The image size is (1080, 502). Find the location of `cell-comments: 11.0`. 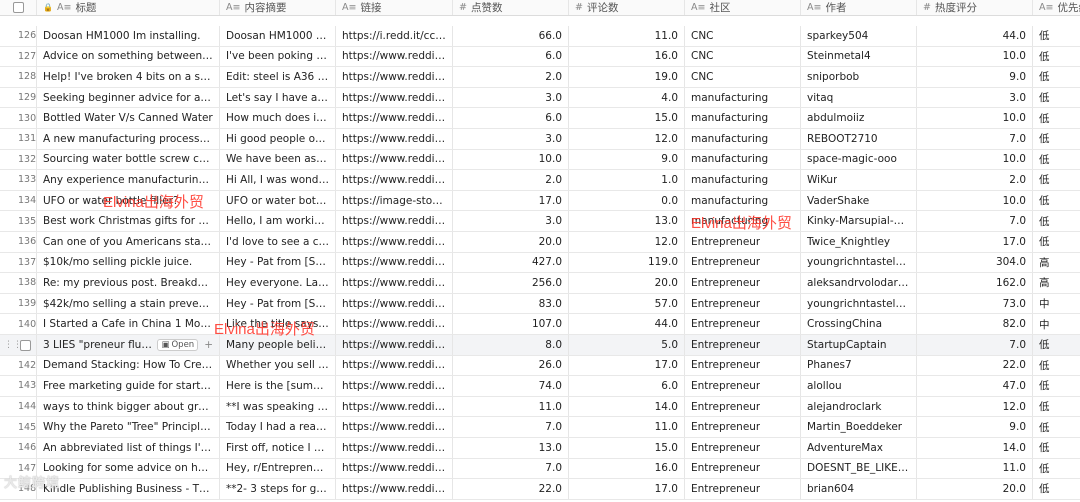

cell-comments: 11.0 is located at coordinates (627, 36).